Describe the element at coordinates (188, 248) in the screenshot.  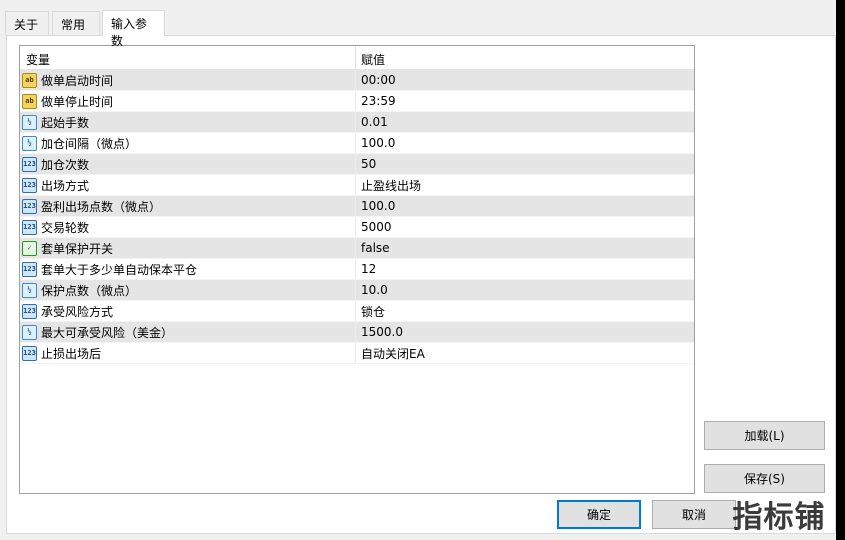
I see `parameter-name-cell: ✓ 套单保护开关` at that location.